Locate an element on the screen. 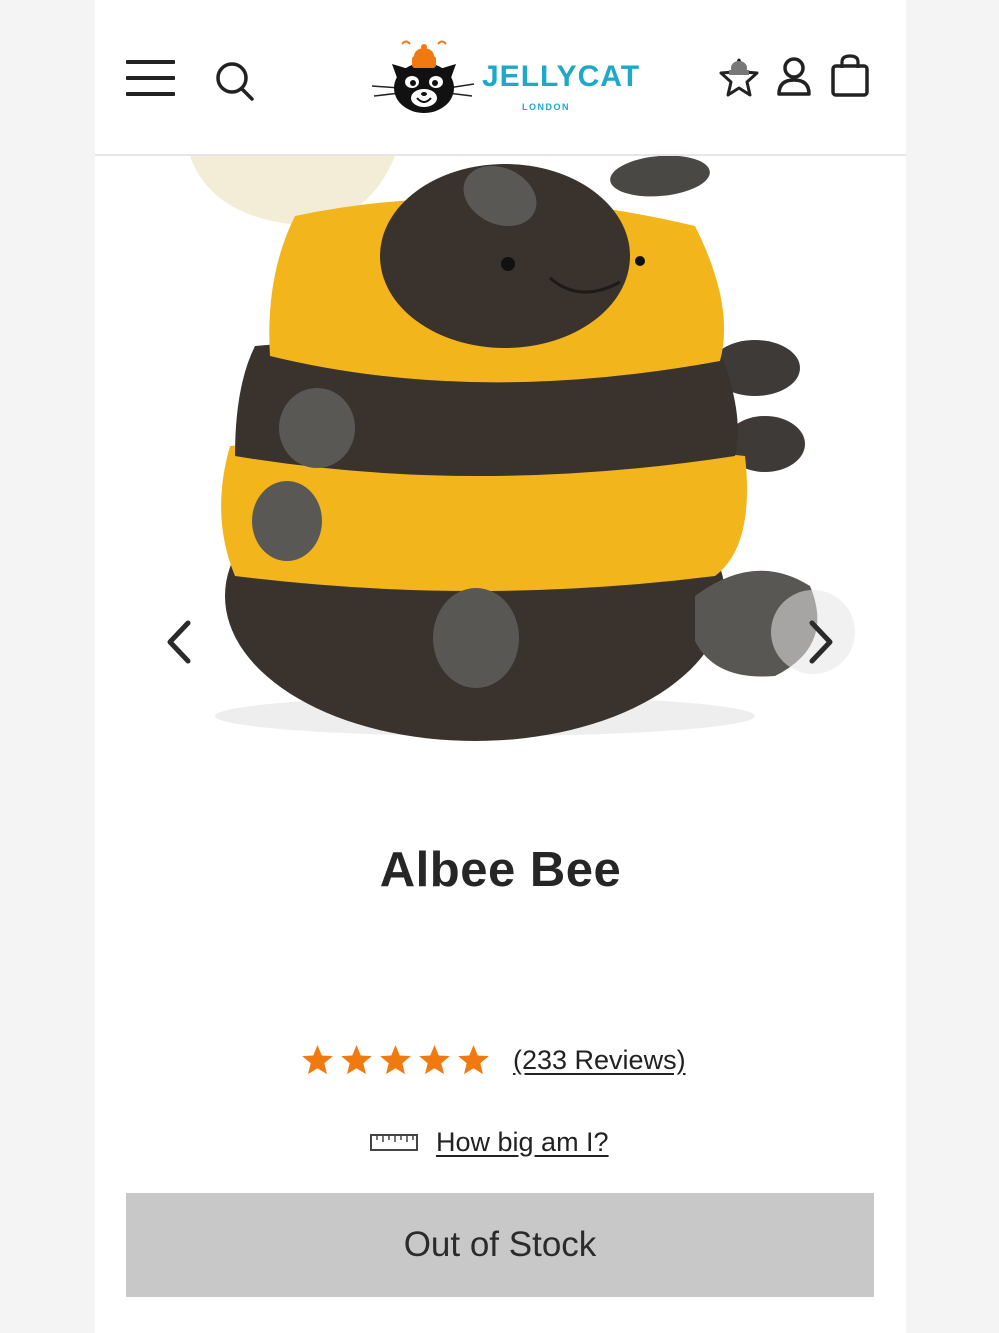 The height and width of the screenshot is (1333, 999). ruler-icon is located at coordinates (394, 1142).